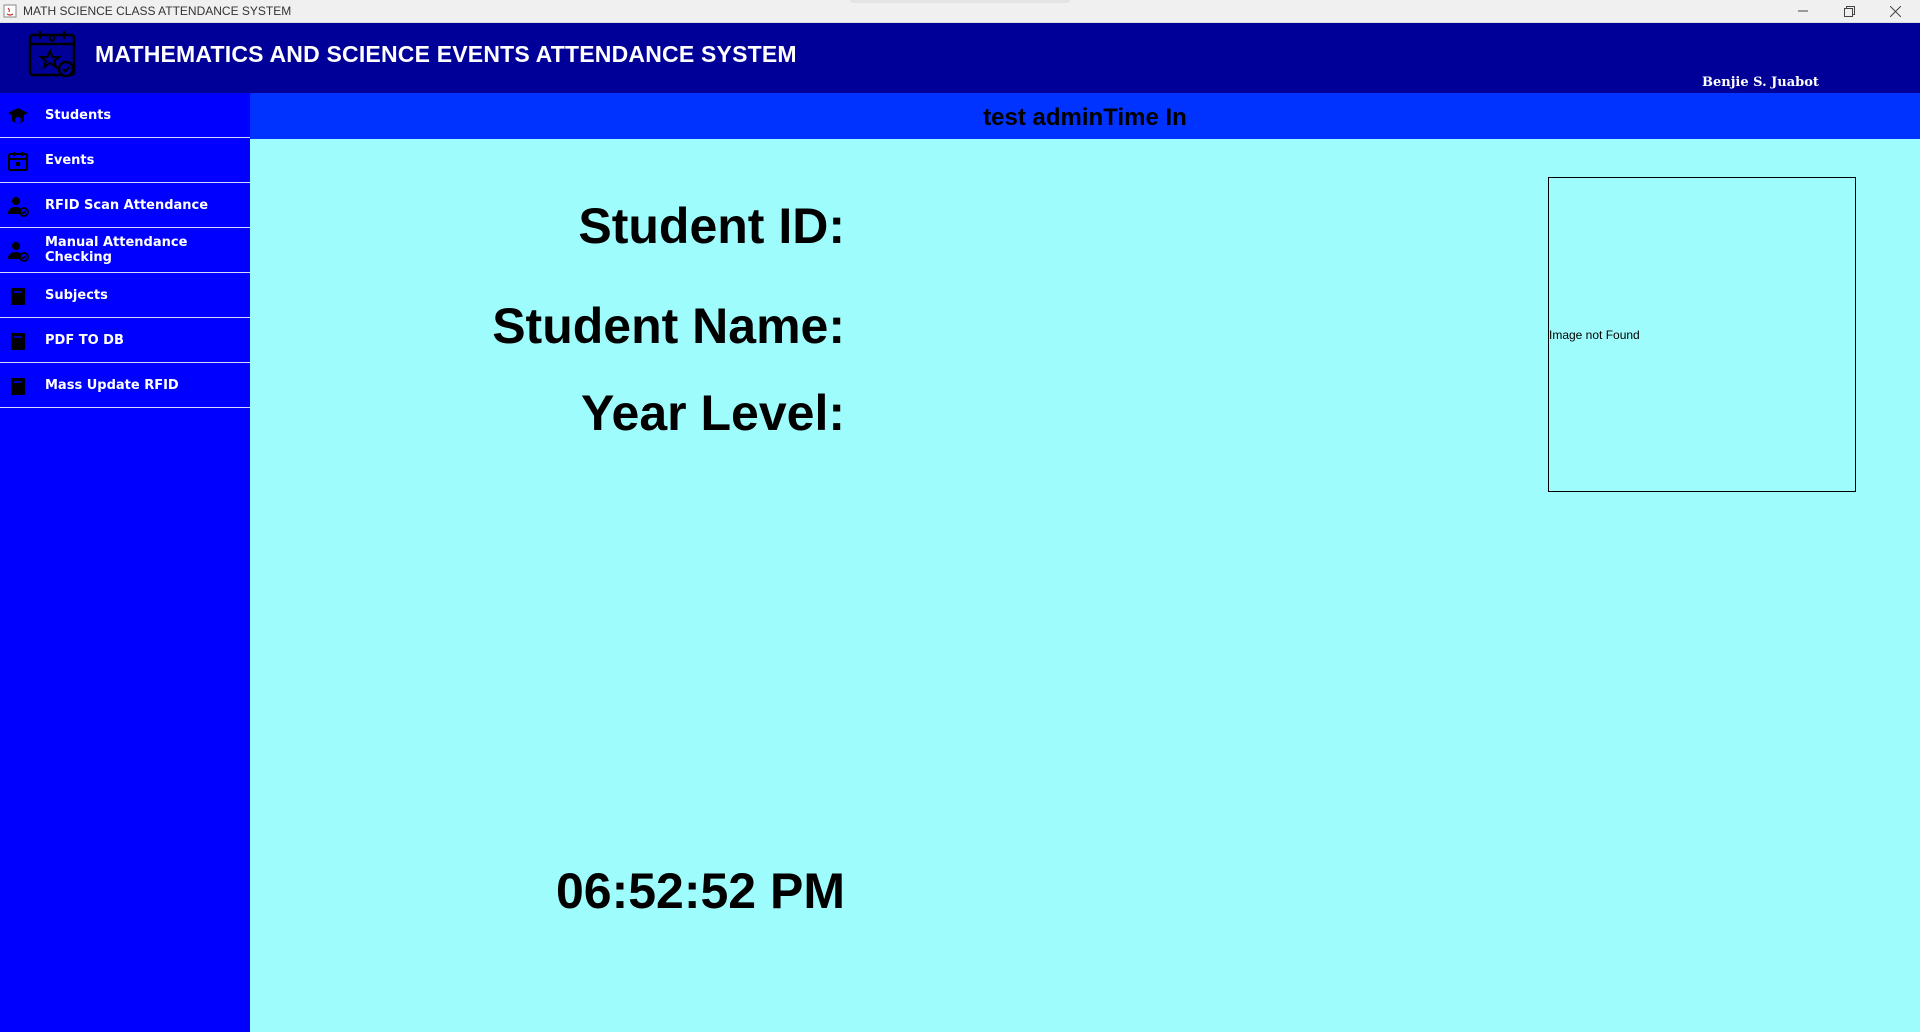  I want to click on calendar-icon, so click(18, 161).